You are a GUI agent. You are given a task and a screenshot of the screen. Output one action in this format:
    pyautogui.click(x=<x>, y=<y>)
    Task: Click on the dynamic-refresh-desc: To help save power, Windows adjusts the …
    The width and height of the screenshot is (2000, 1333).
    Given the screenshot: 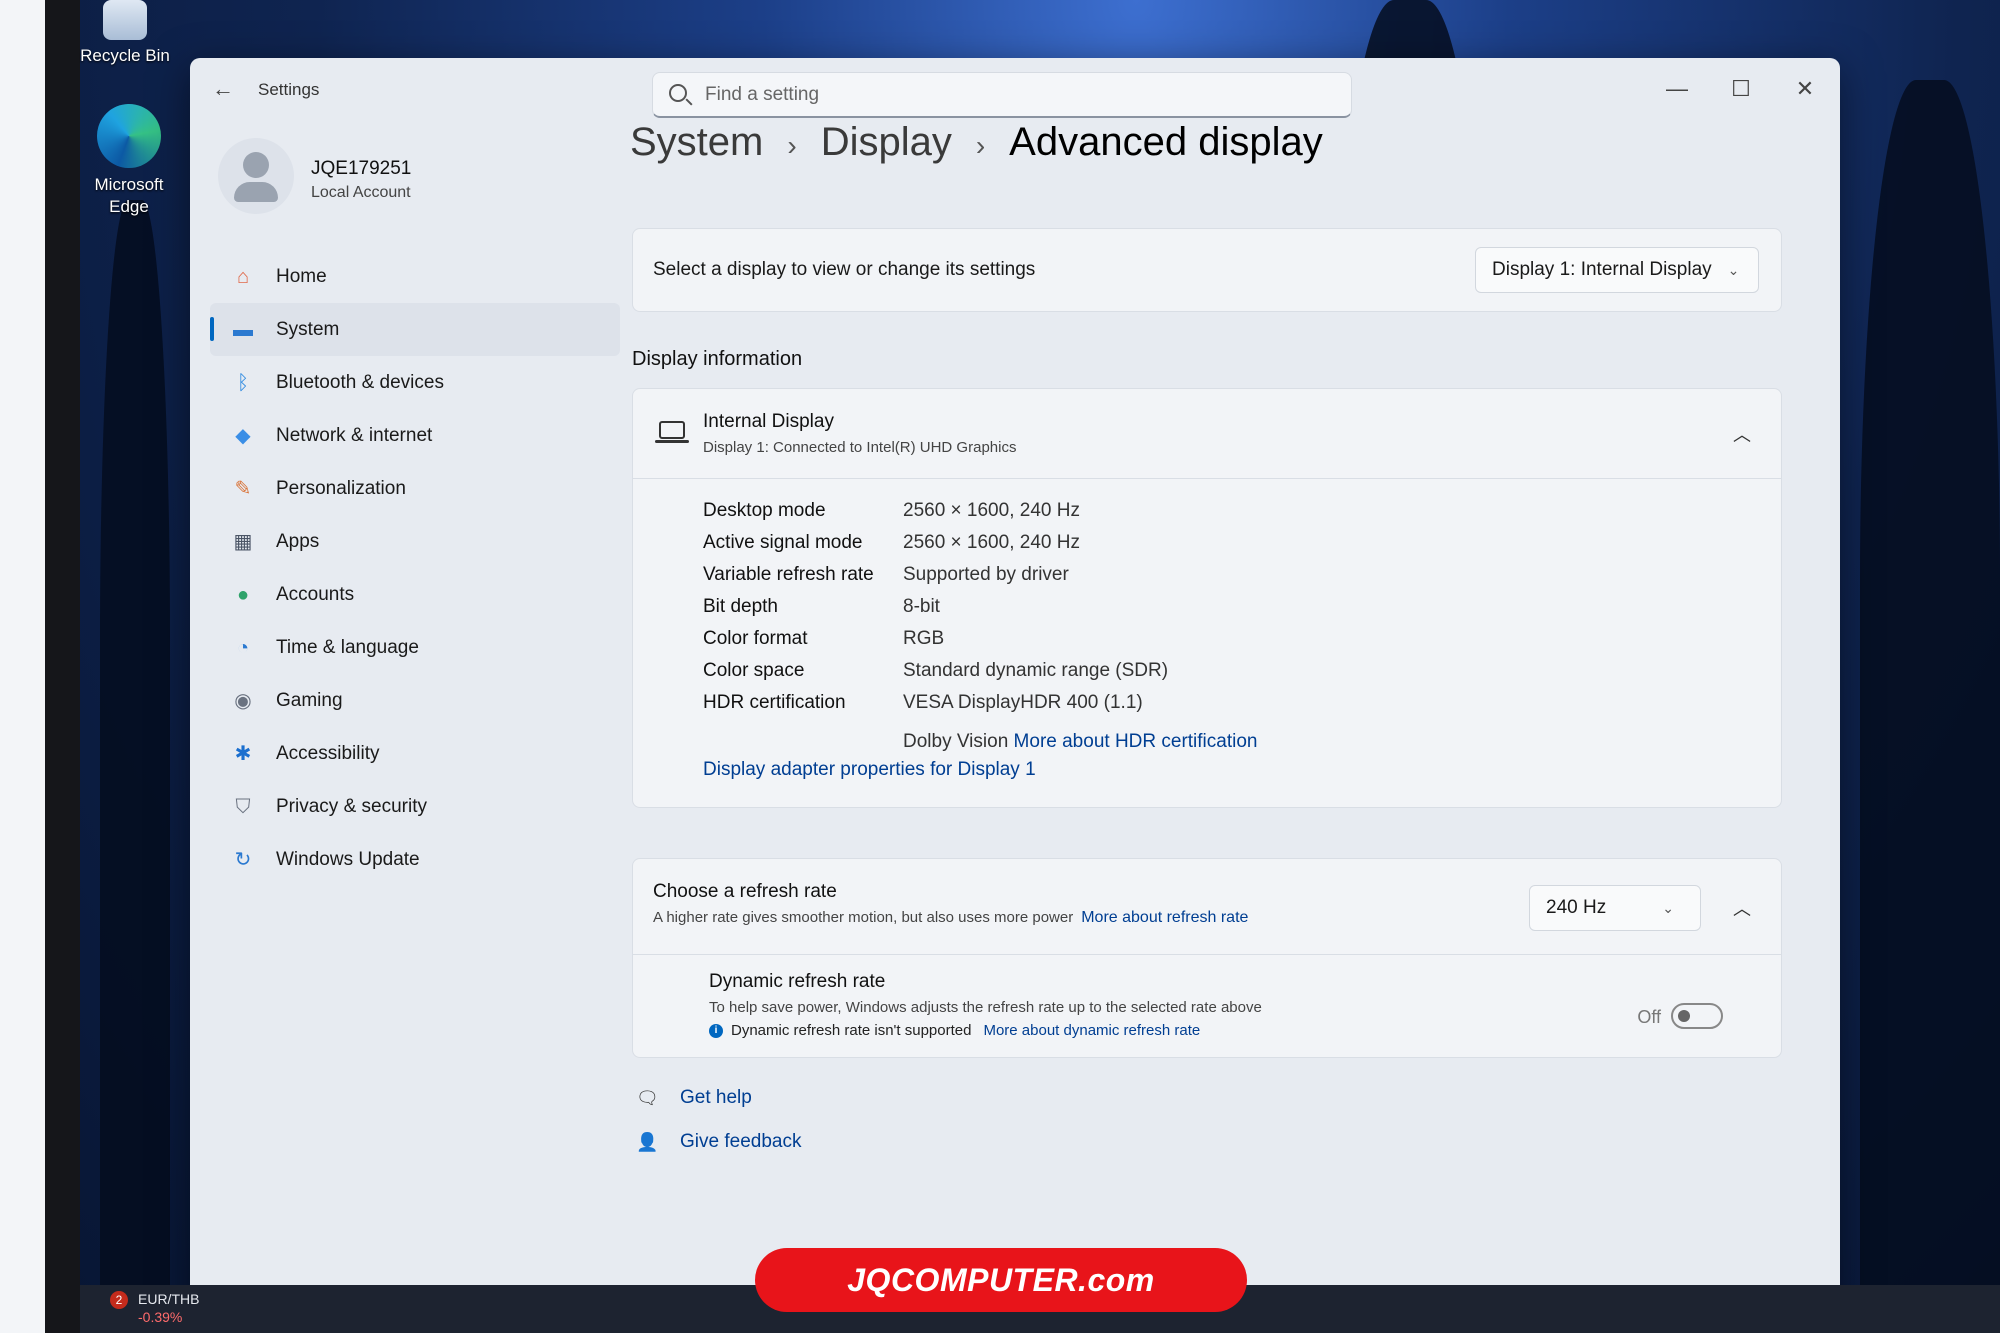 What is the action you would take?
    pyautogui.click(x=985, y=1007)
    